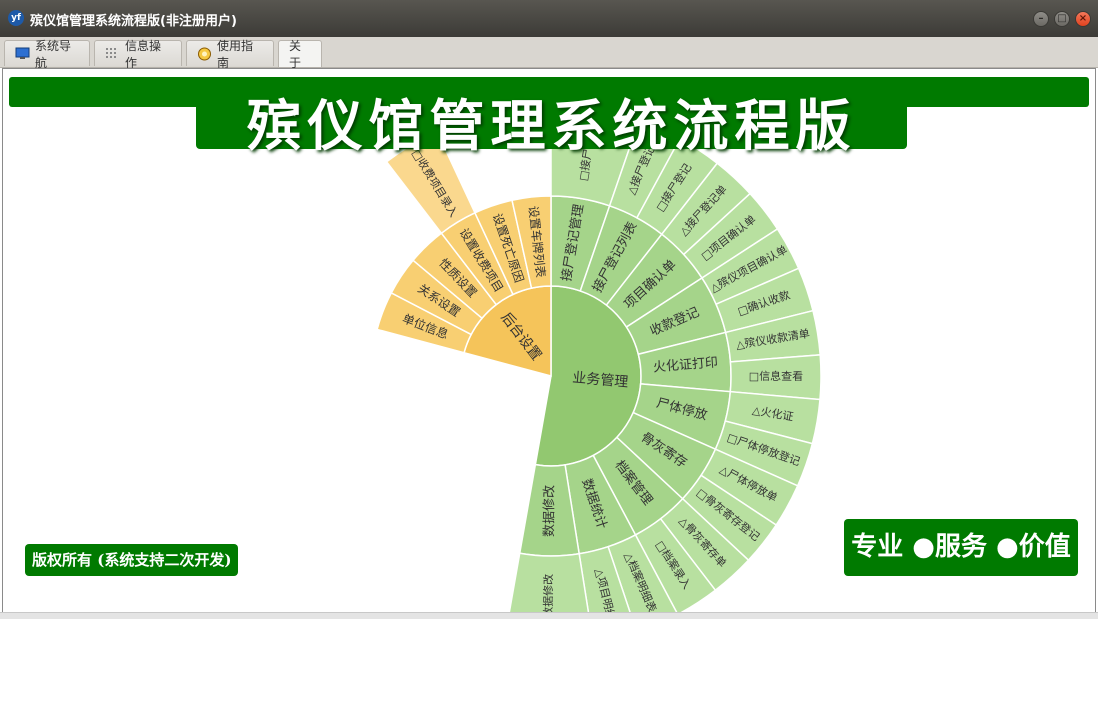 The width and height of the screenshot is (1098, 719). What do you see at coordinates (132, 560) in the screenshot?
I see `copyright-label: 版权所有 (系统支持二次开发)` at bounding box center [132, 560].